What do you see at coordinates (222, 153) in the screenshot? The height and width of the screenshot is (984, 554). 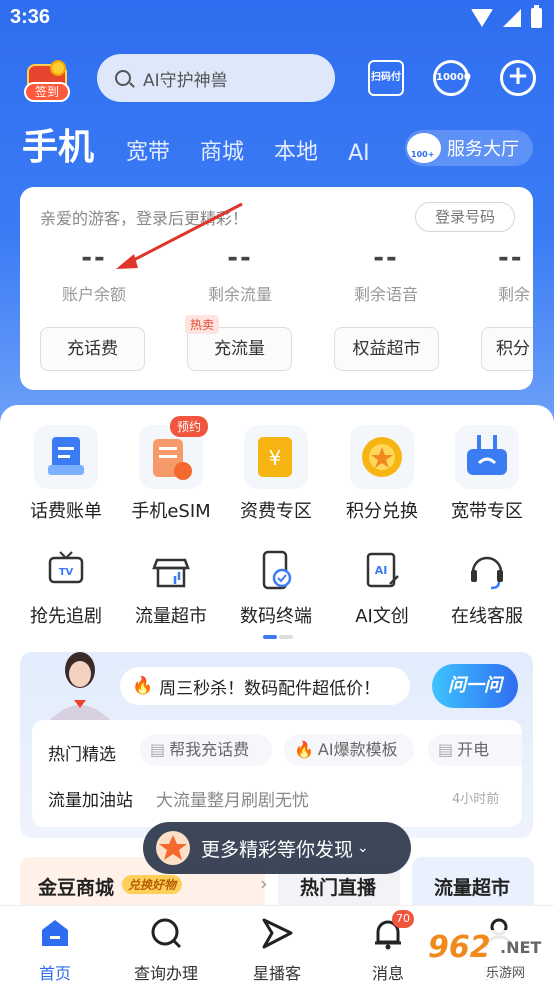 I see `tab-mall: 商城` at bounding box center [222, 153].